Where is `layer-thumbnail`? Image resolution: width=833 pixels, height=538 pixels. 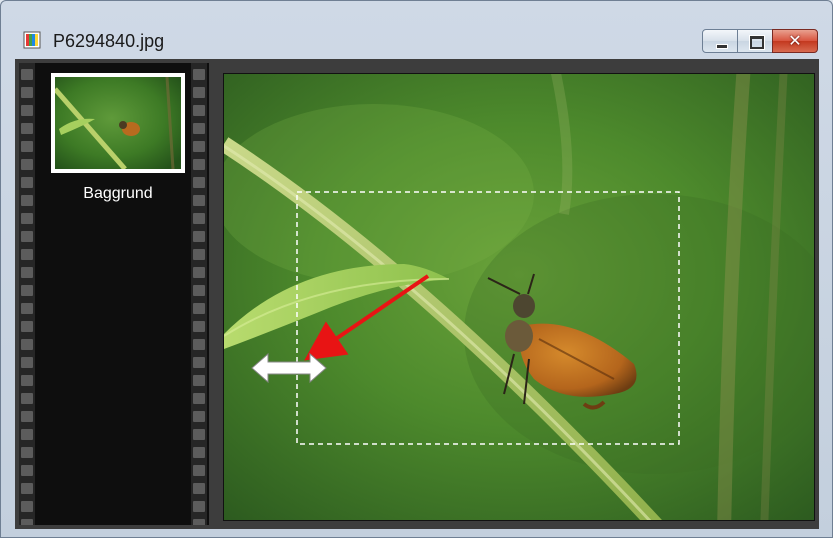
layer-thumbnail is located at coordinates (118, 123).